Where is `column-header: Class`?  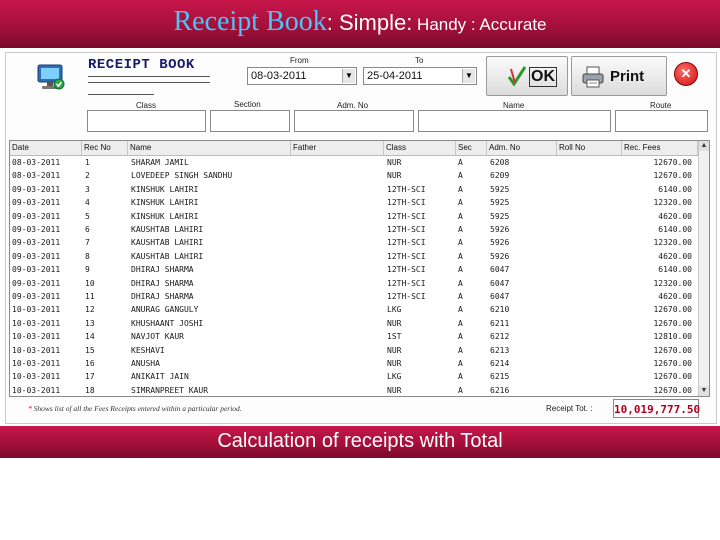
column-header: Class is located at coordinates (420, 148).